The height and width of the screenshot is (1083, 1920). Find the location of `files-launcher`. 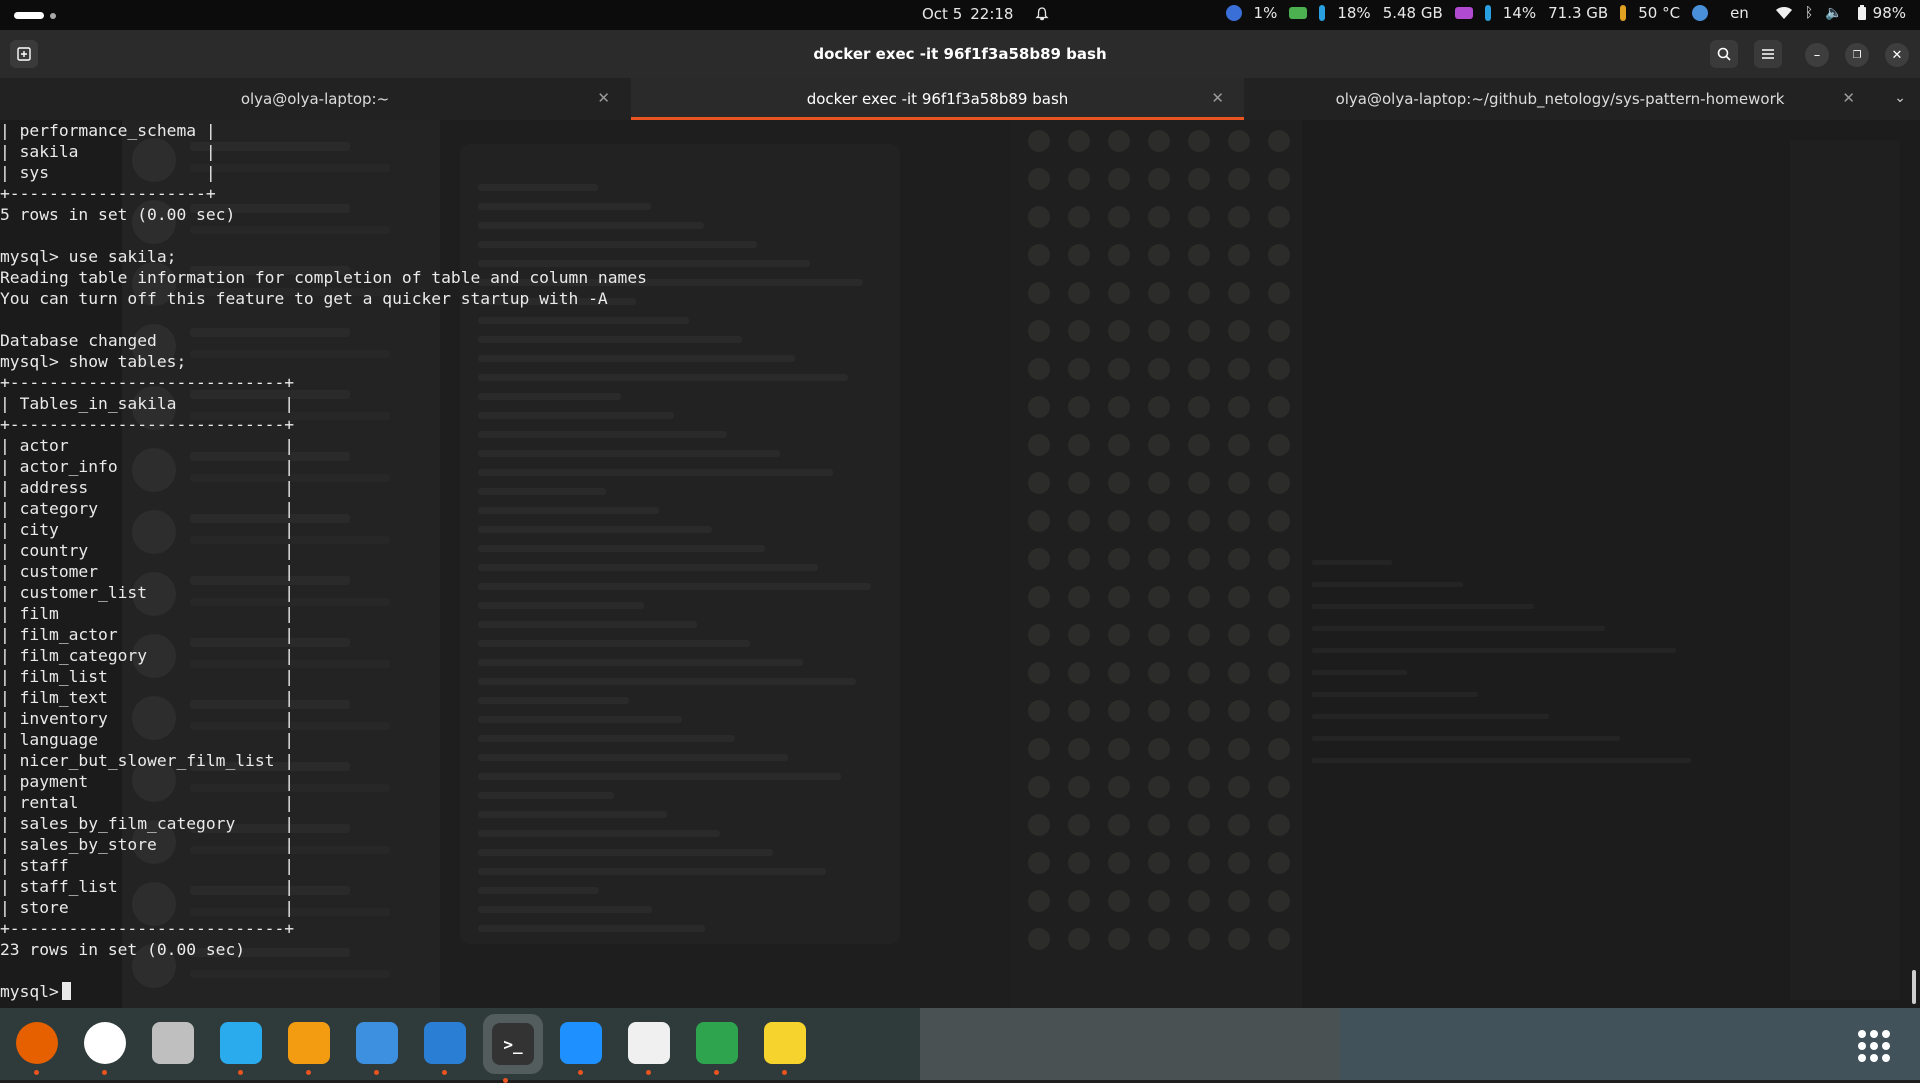

files-launcher is located at coordinates (173, 1043).